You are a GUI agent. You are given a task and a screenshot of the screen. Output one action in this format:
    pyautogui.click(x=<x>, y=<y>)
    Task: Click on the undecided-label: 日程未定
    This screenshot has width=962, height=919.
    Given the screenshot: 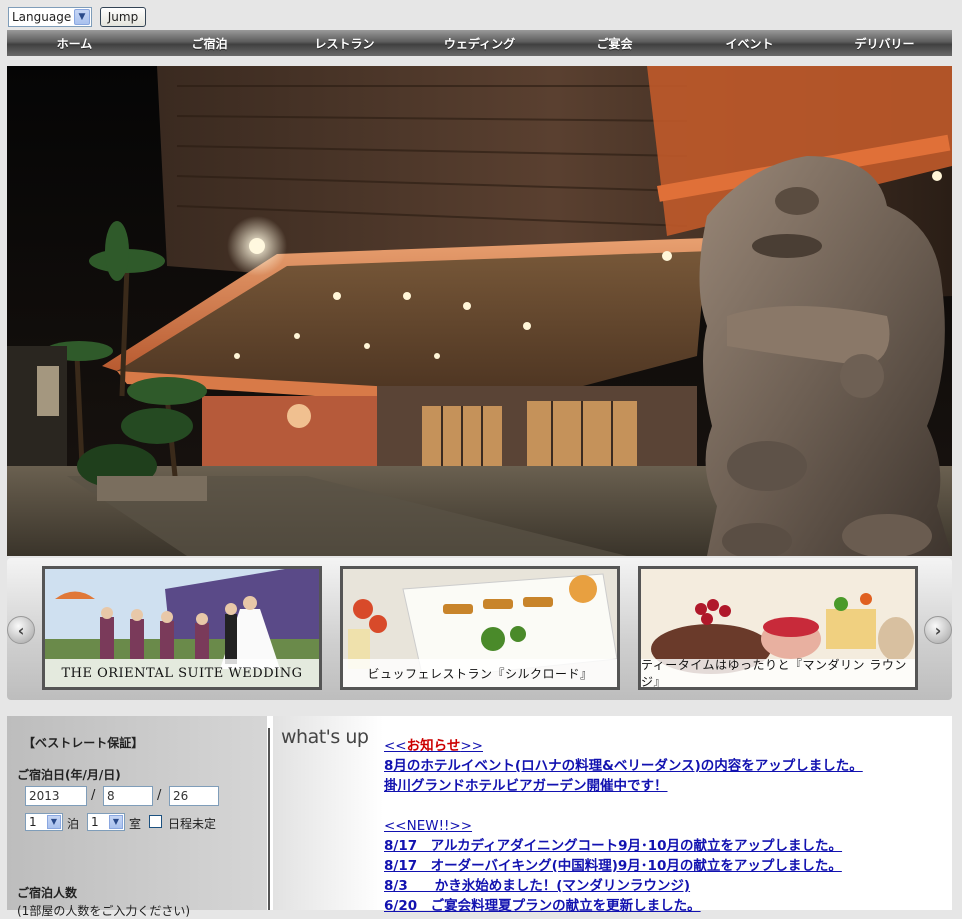 What is the action you would take?
    pyautogui.click(x=192, y=824)
    